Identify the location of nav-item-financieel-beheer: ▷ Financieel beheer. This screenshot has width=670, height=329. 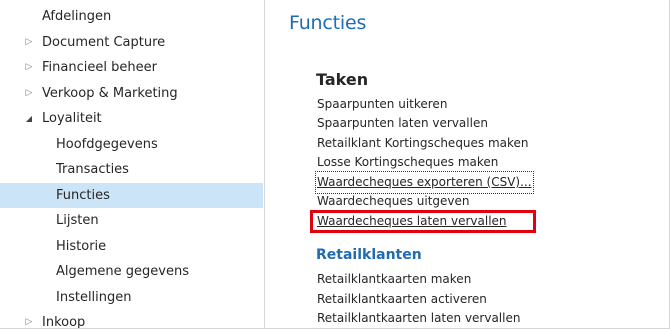
(131, 67).